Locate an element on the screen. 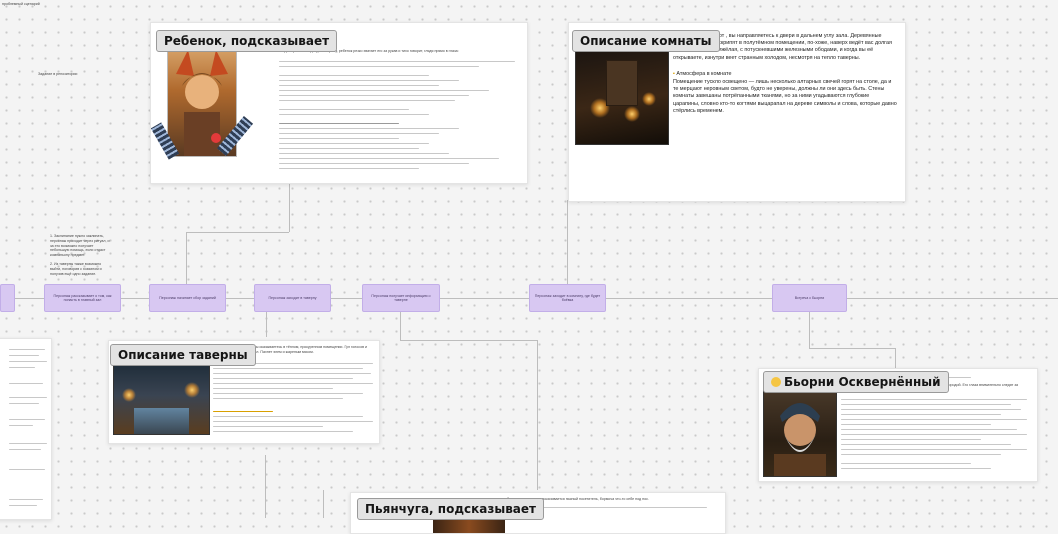 The width and height of the screenshot is (1058, 534). flow-node-6: Встреча с Бьорни is located at coordinates (809, 298).